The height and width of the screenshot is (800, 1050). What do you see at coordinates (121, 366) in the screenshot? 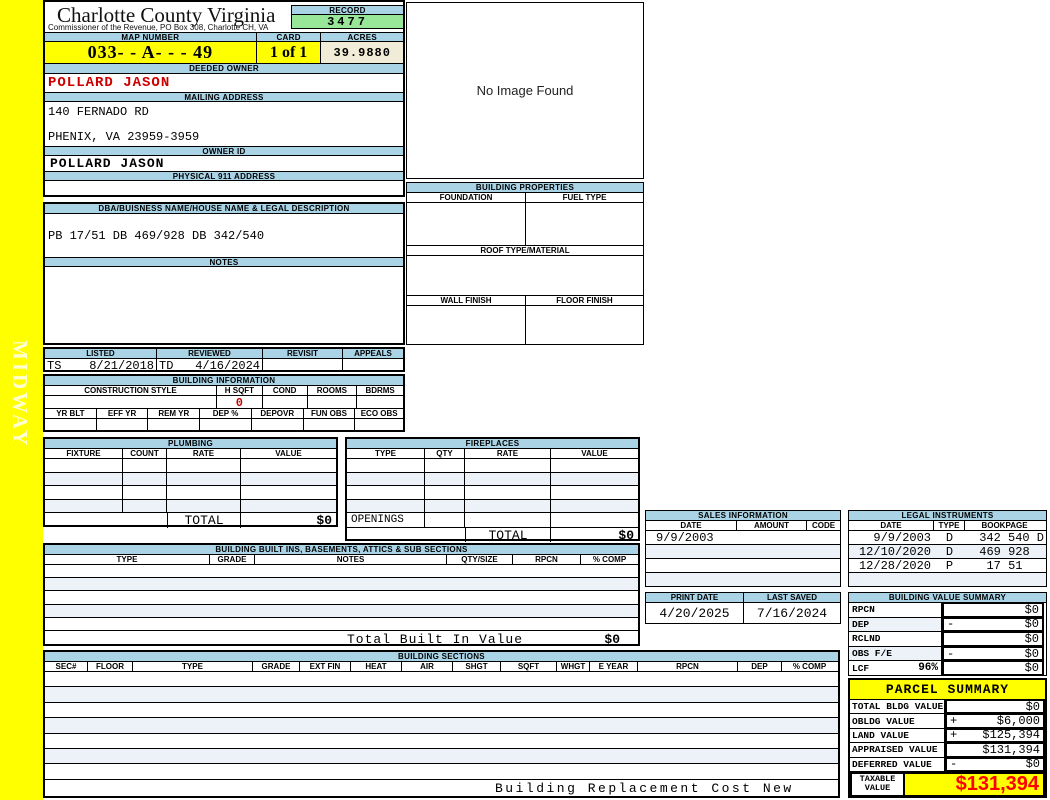
I see `listed-date: 8/21/2018` at bounding box center [121, 366].